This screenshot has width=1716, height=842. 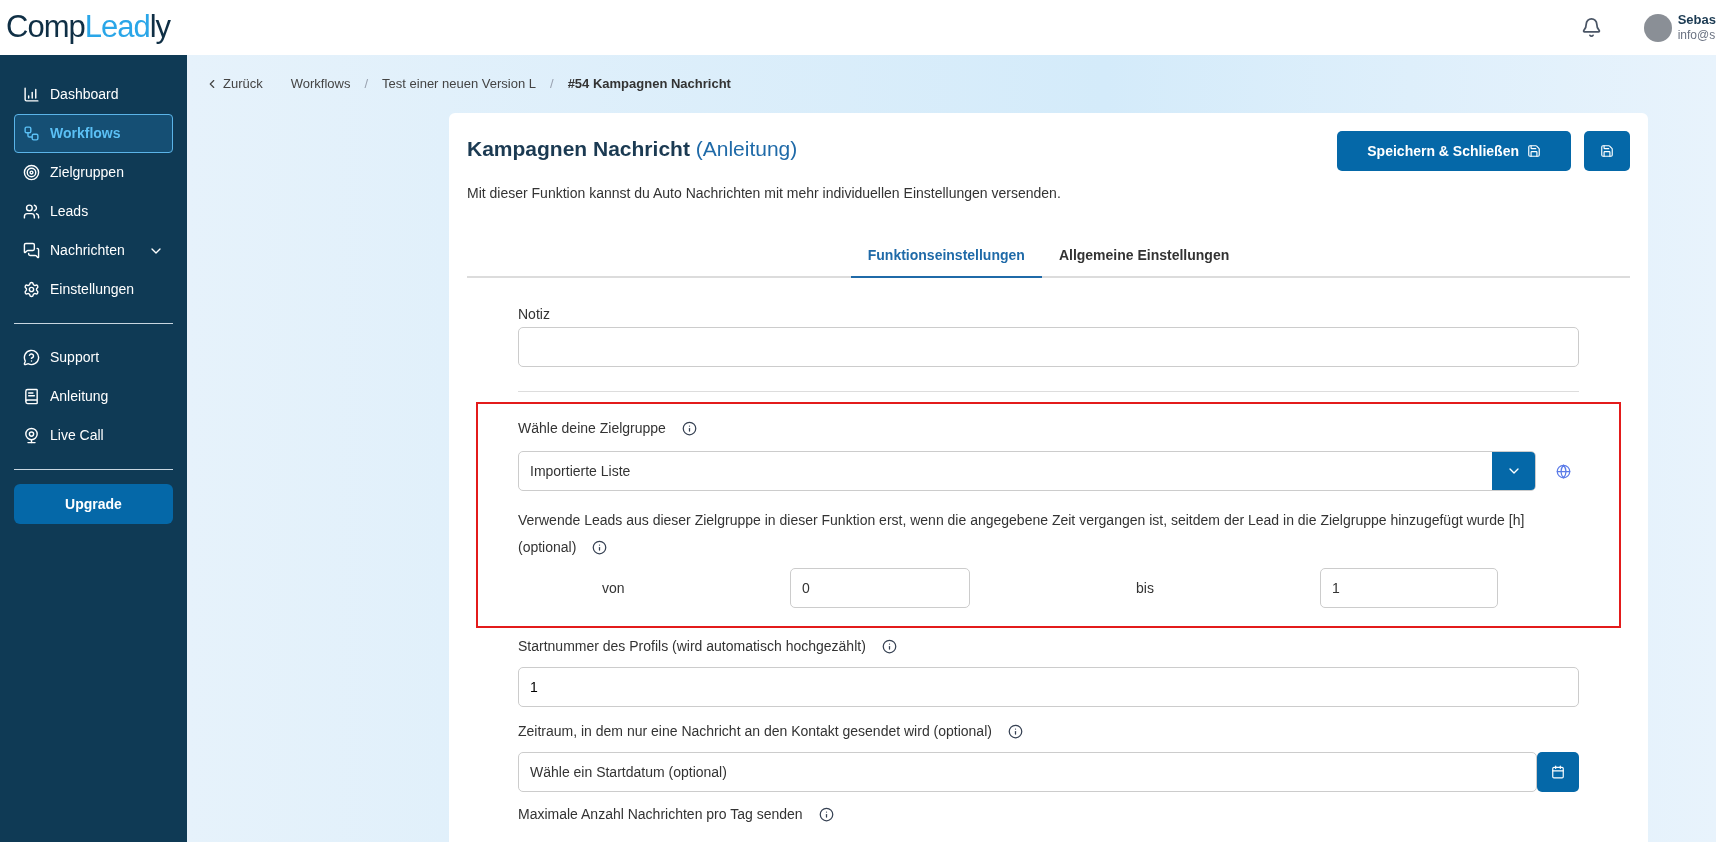 What do you see at coordinates (1145, 588) in the screenshot?
I see `to-label: bis` at bounding box center [1145, 588].